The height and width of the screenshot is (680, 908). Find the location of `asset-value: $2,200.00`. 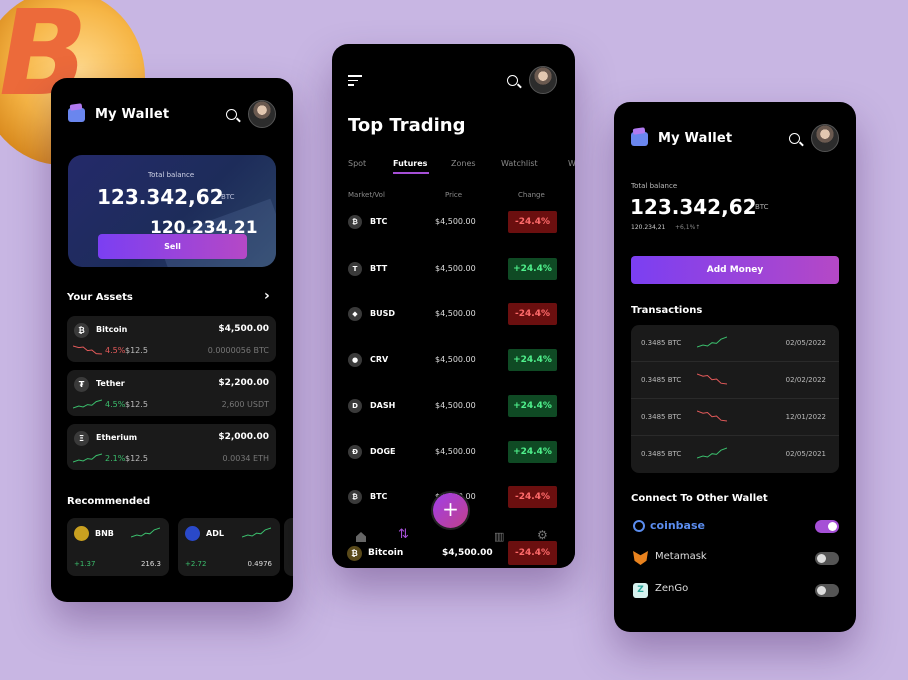

asset-value: $2,200.00 is located at coordinates (243, 383).